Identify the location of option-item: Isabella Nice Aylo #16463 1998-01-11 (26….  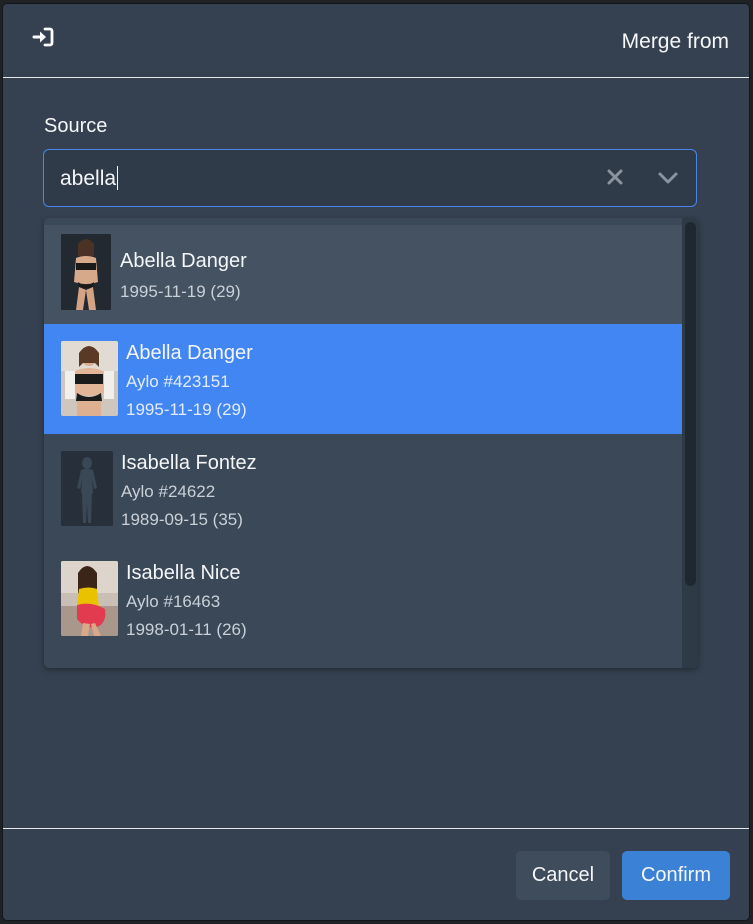
(363, 599).